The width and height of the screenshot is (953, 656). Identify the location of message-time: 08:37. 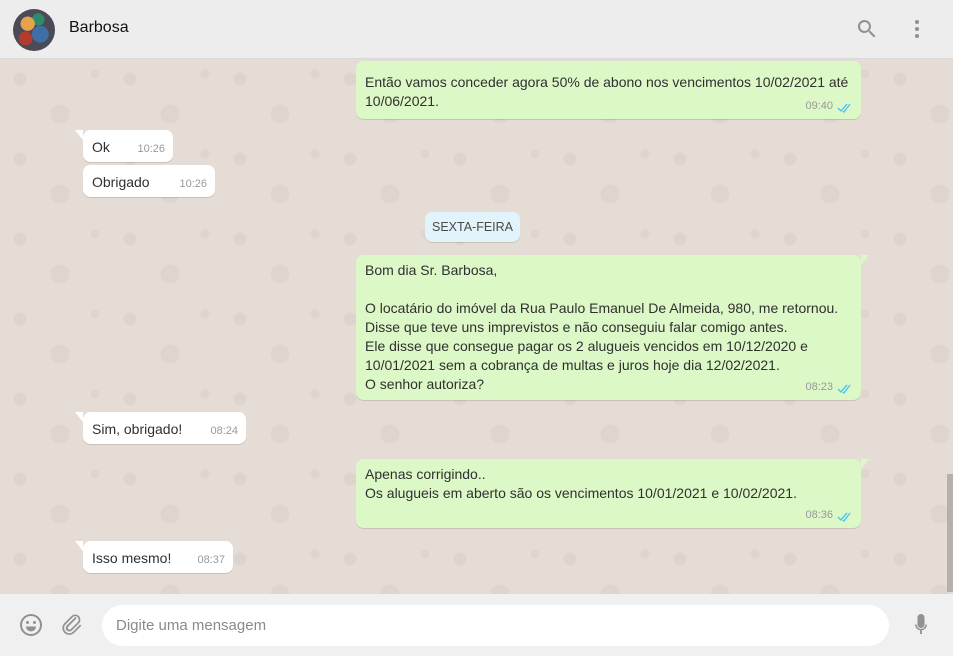
(211, 560).